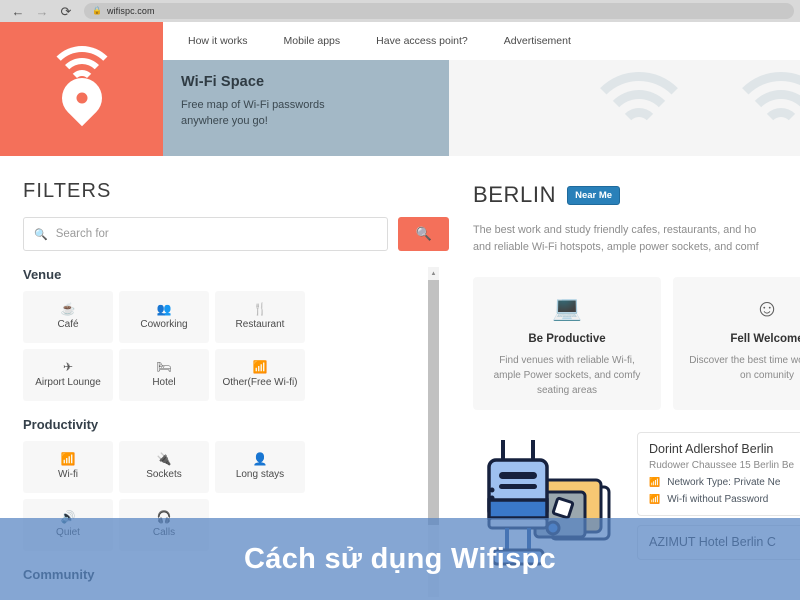 The height and width of the screenshot is (600, 800). Describe the element at coordinates (433, 273) in the screenshot. I see `scroll-up-icon: ▲` at that location.